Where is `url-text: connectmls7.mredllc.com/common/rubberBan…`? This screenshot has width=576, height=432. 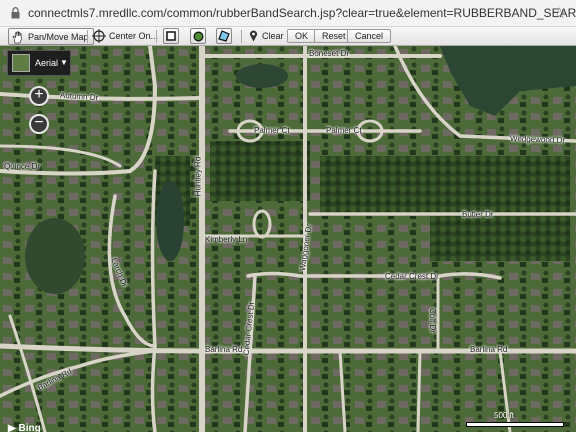
url-text: connectmls7.mredllc.com/common/rubberBan… is located at coordinates (302, 13).